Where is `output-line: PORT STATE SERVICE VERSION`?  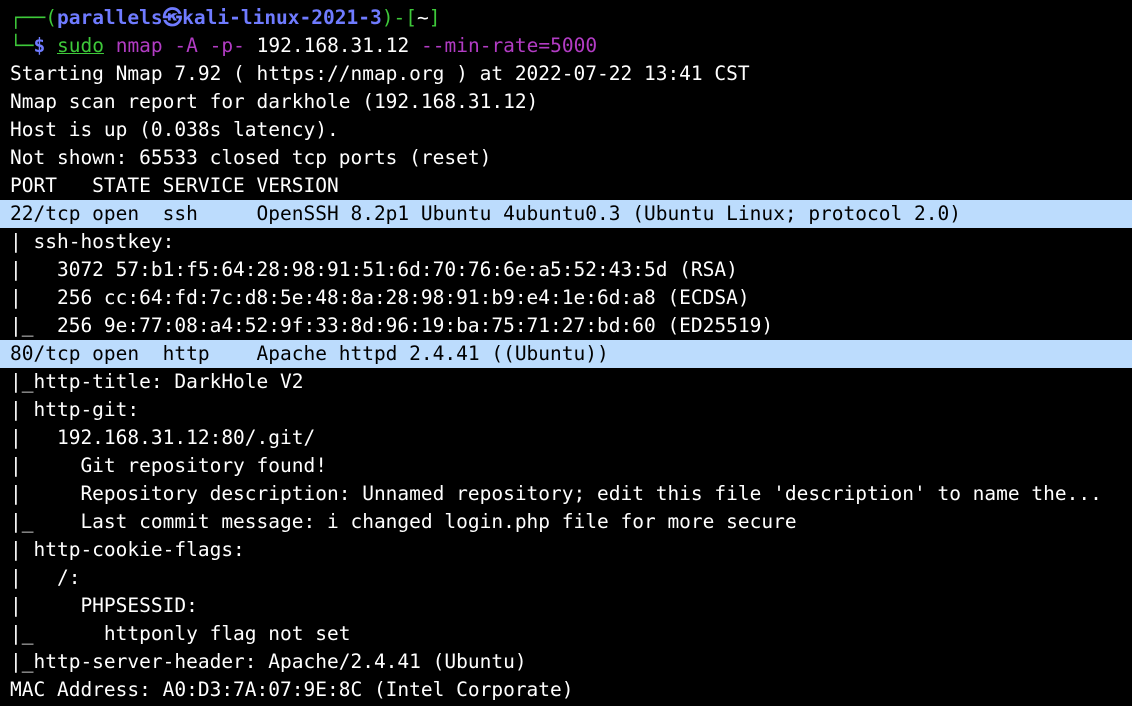 output-line: PORT STATE SERVICE VERSION is located at coordinates (174, 185).